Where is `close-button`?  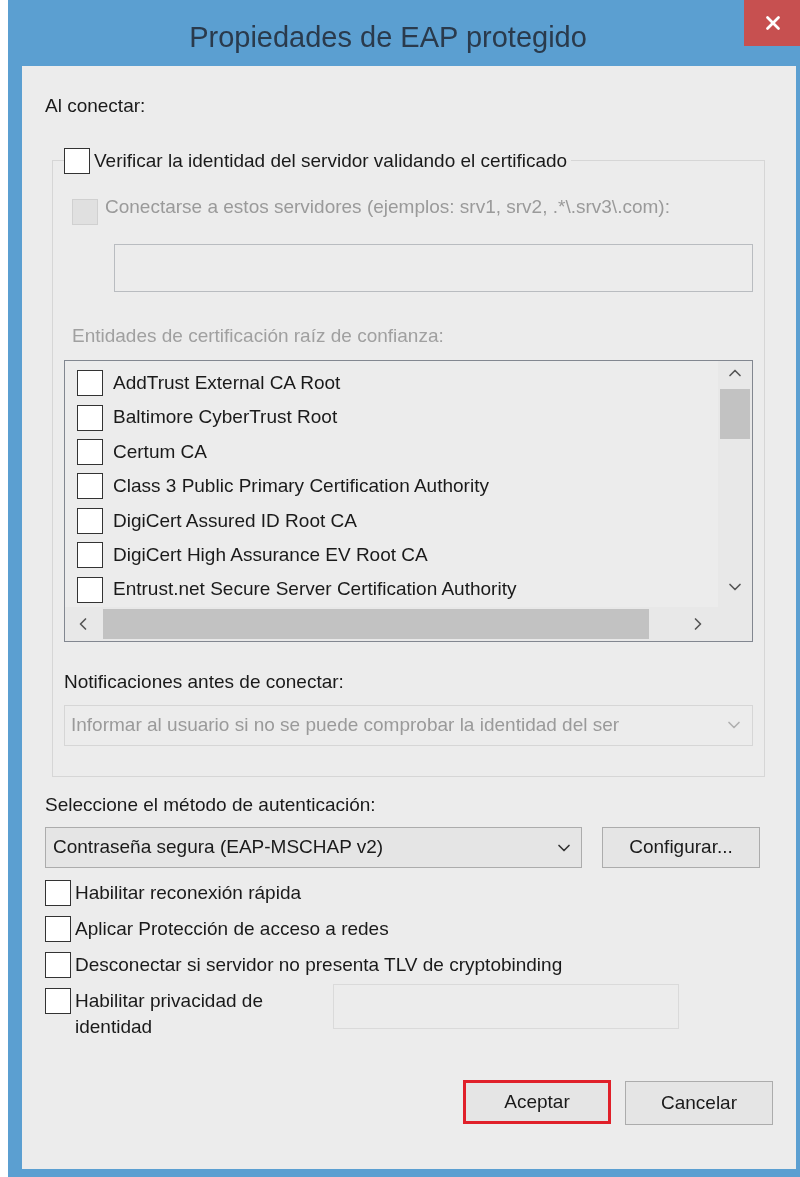
close-button is located at coordinates (772, 23).